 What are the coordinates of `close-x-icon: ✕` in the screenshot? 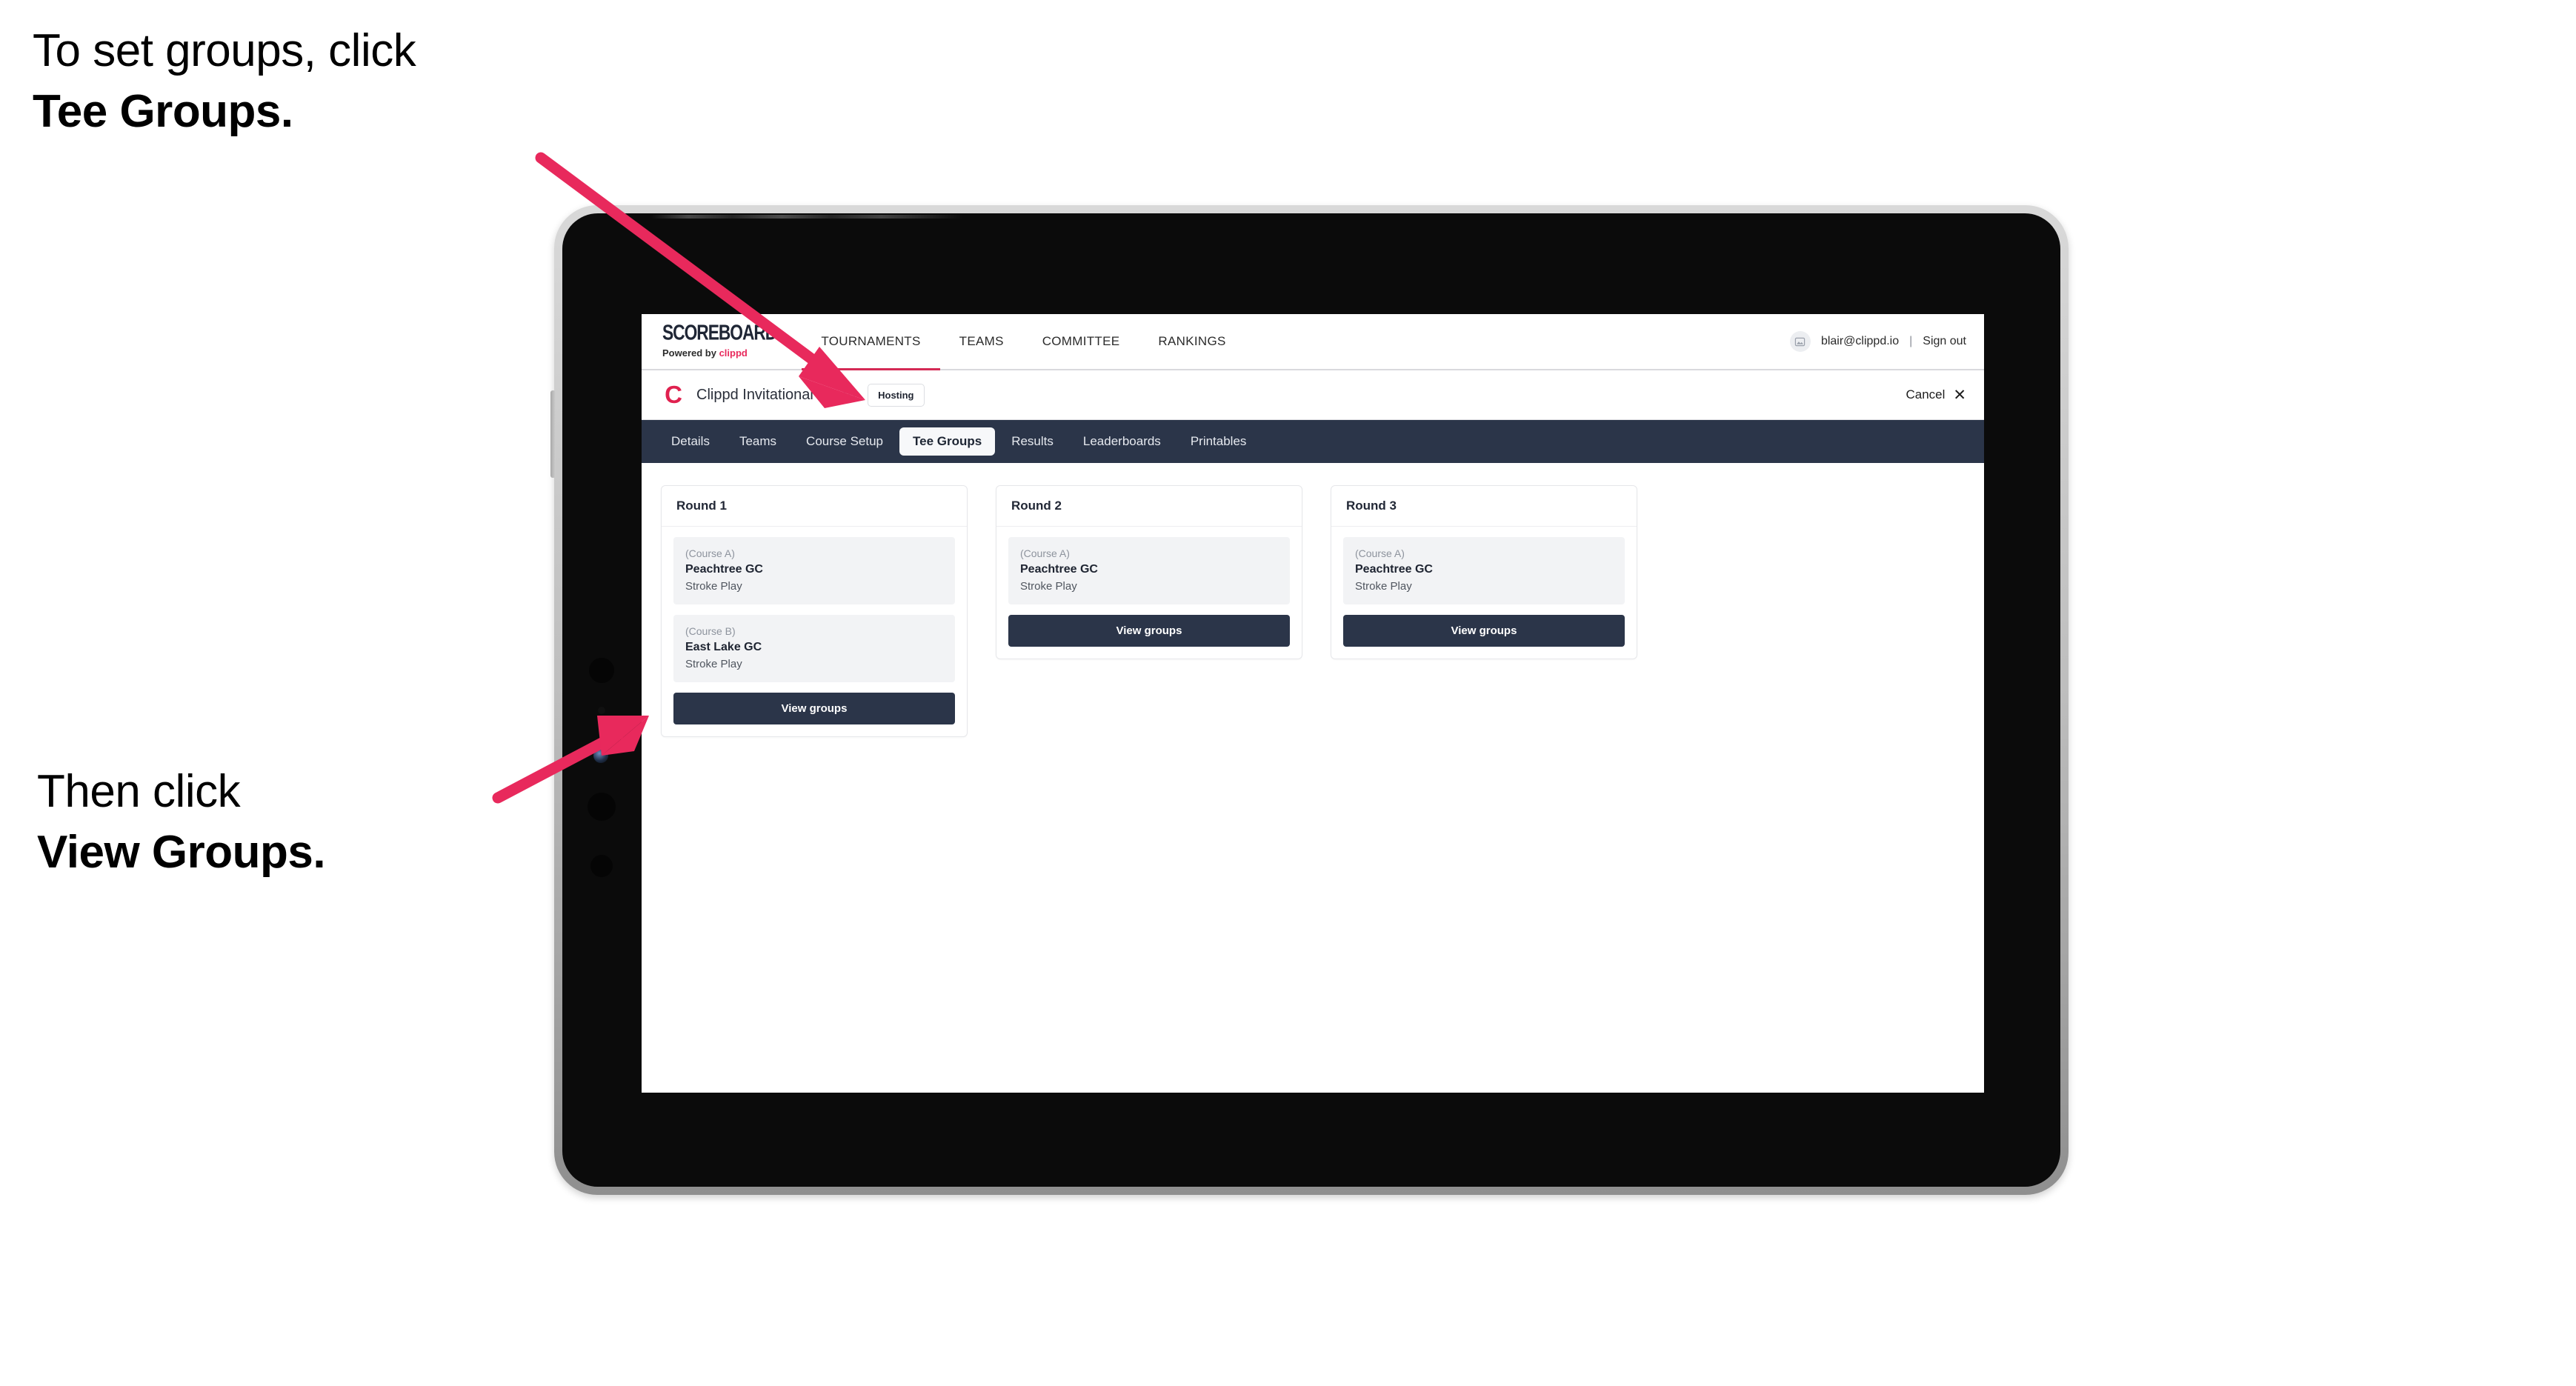 It's located at (1960, 395).